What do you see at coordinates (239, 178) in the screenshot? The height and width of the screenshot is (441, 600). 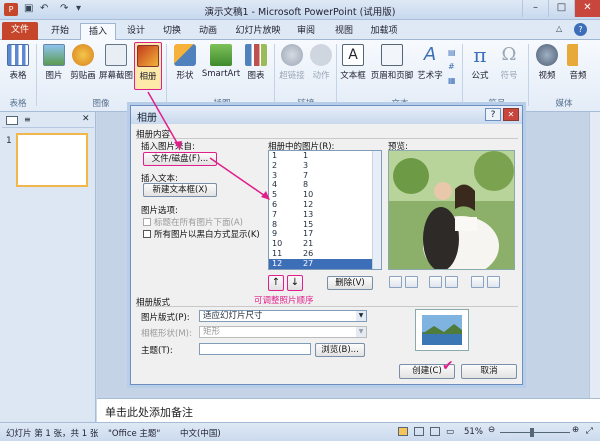 I see `arrow-to-listbox` at bounding box center [239, 178].